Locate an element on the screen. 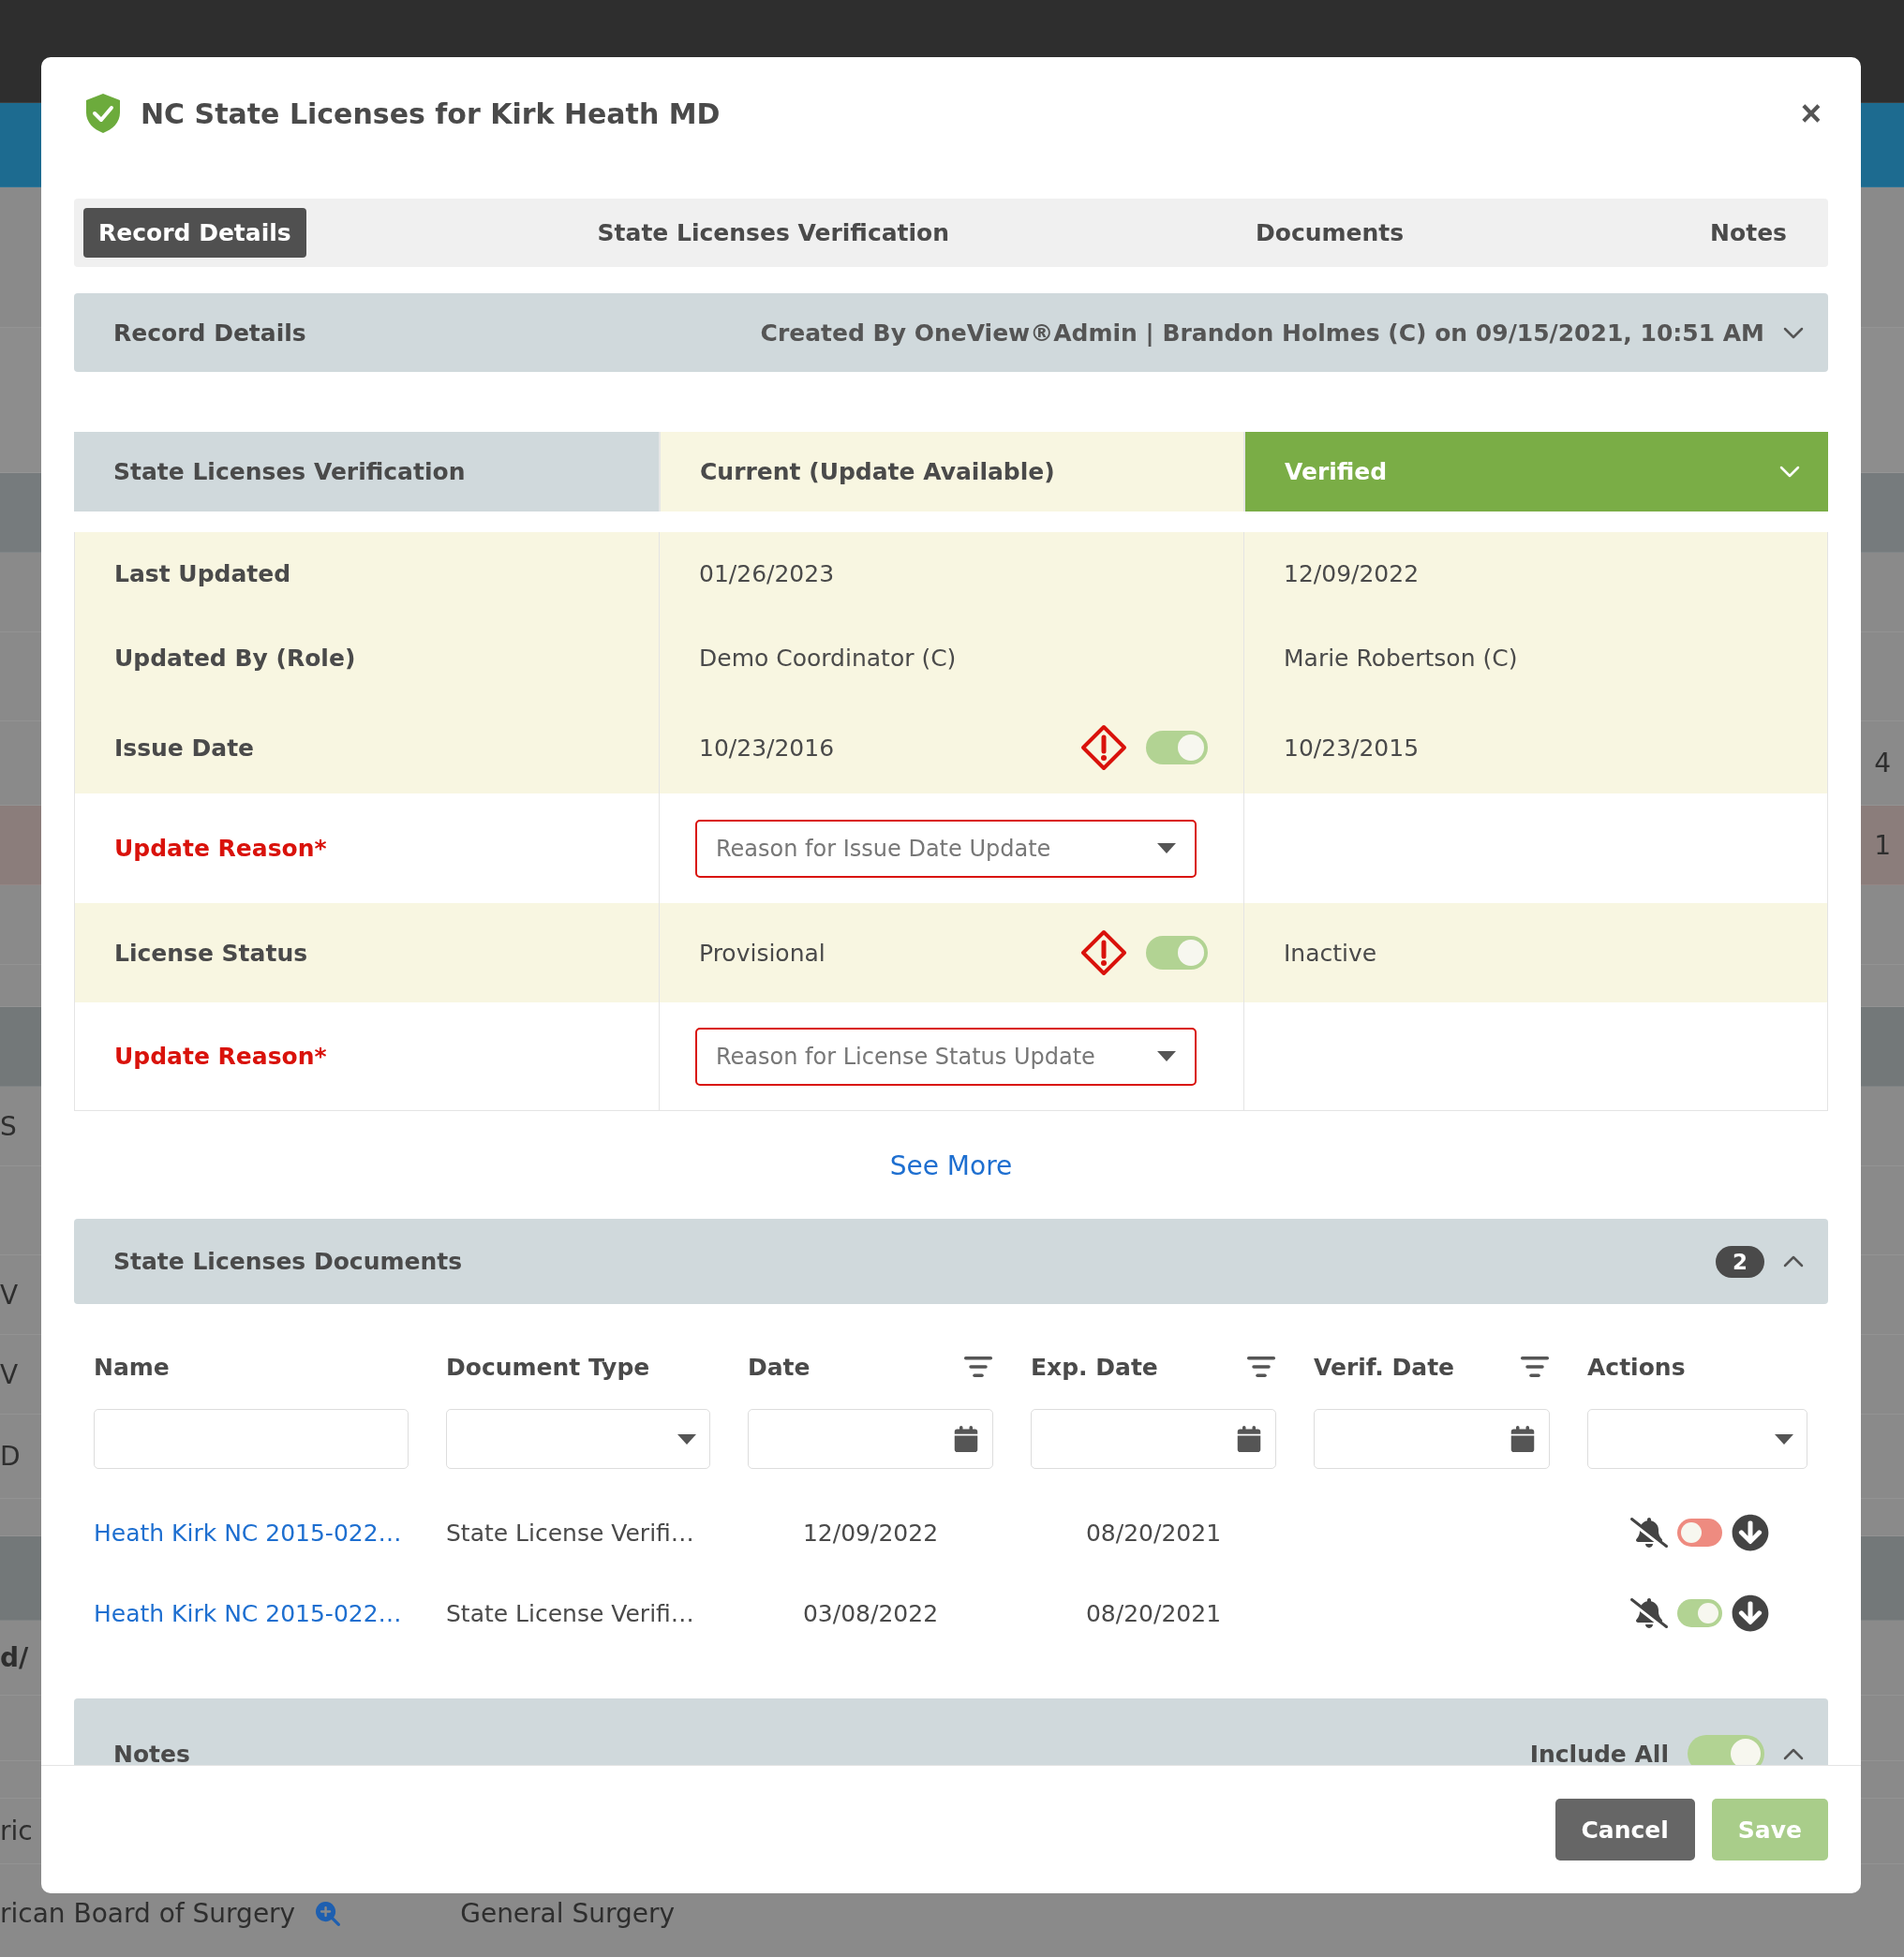  include-all-label: Include All is located at coordinates (1599, 1752).